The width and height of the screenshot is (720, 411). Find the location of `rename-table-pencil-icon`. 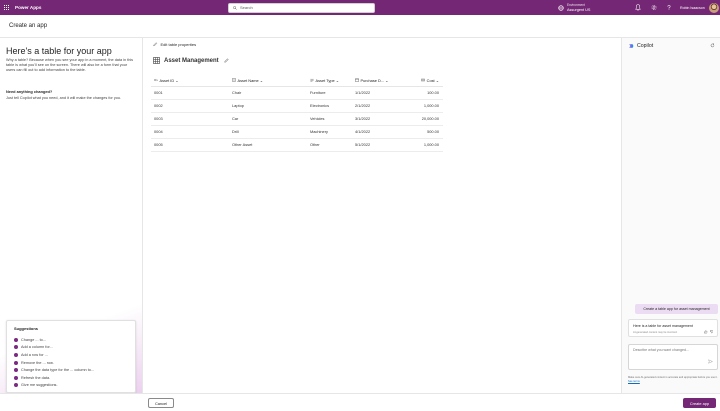

rename-table-pencil-icon is located at coordinates (226, 60).